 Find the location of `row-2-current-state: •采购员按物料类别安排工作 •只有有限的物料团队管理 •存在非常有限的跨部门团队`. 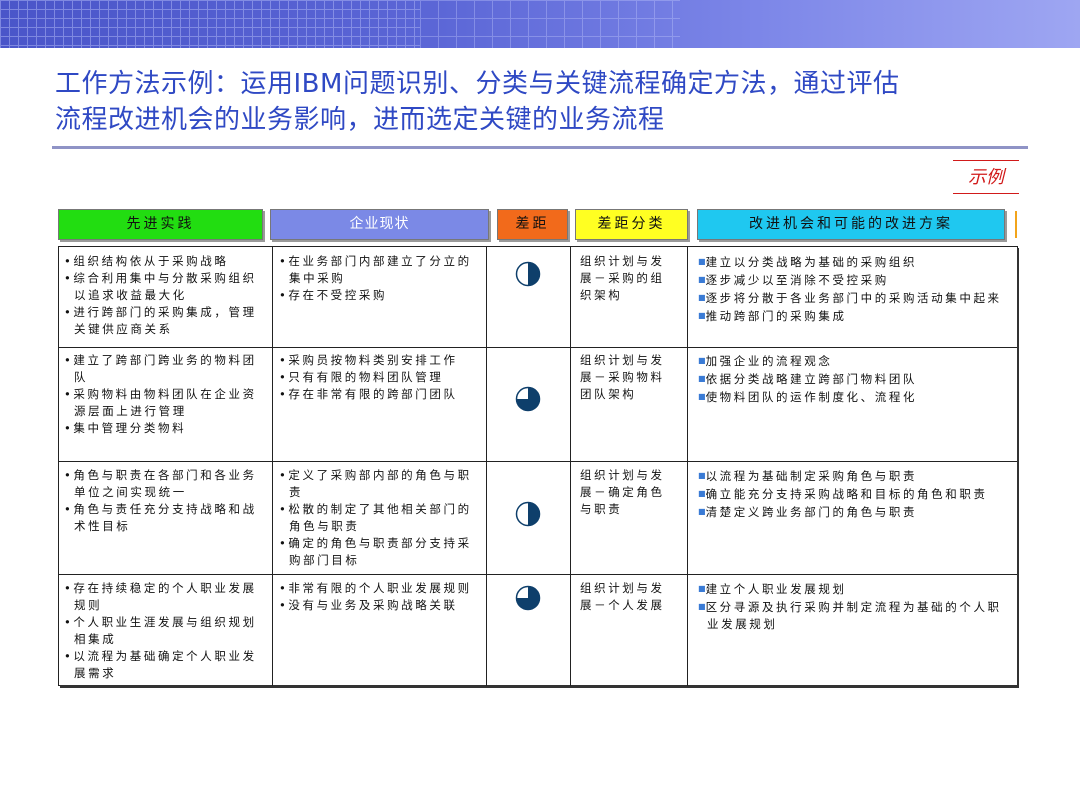

row-2-current-state: •采购员按物料类别安排工作 •只有有限的物料团队管理 •存在非常有限的跨部门团队 is located at coordinates (379, 377).